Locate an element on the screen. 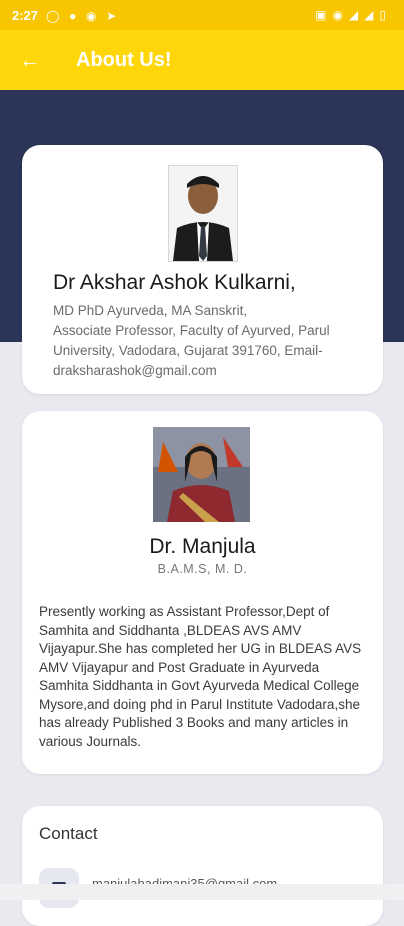 The image size is (404, 926). system-icons: ▣ ◉ ◢ ◢ ▯ is located at coordinates (353, 15).